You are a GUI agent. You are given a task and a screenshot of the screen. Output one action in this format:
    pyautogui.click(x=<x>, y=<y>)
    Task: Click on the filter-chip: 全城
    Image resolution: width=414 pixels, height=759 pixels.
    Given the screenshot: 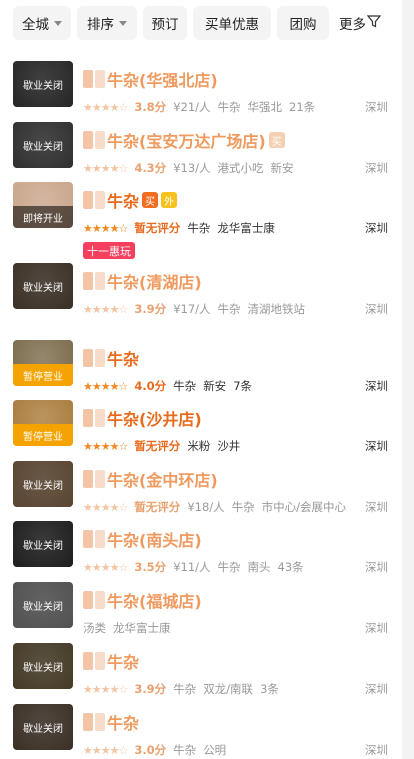 What is the action you would take?
    pyautogui.click(x=42, y=23)
    